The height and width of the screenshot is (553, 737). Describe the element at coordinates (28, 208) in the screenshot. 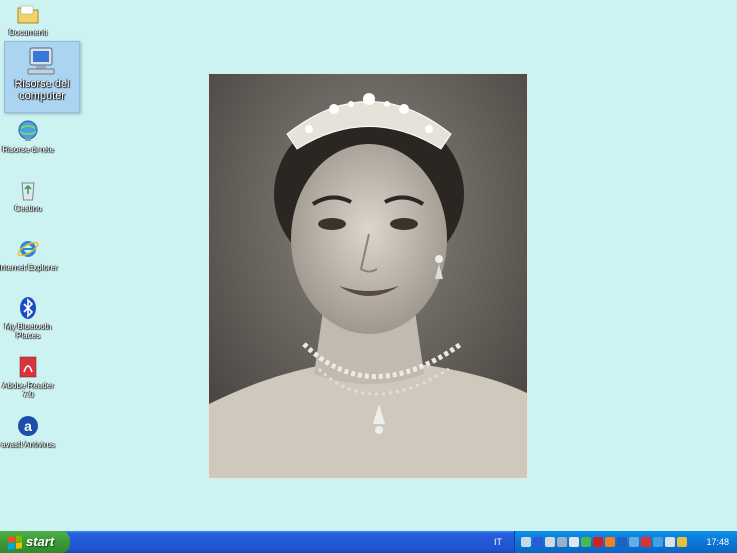

I see `desktop-icon-label: Cestino` at that location.